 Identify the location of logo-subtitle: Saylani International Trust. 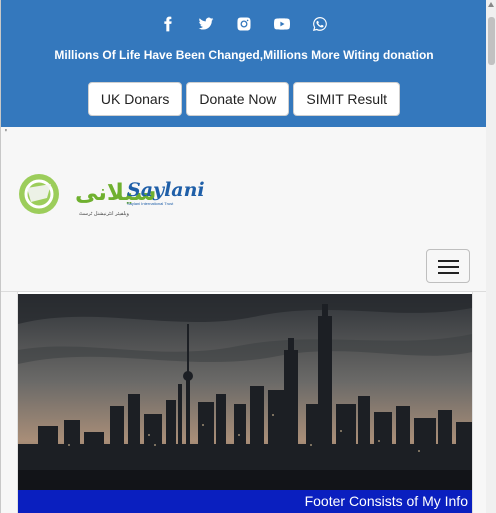
(150, 203).